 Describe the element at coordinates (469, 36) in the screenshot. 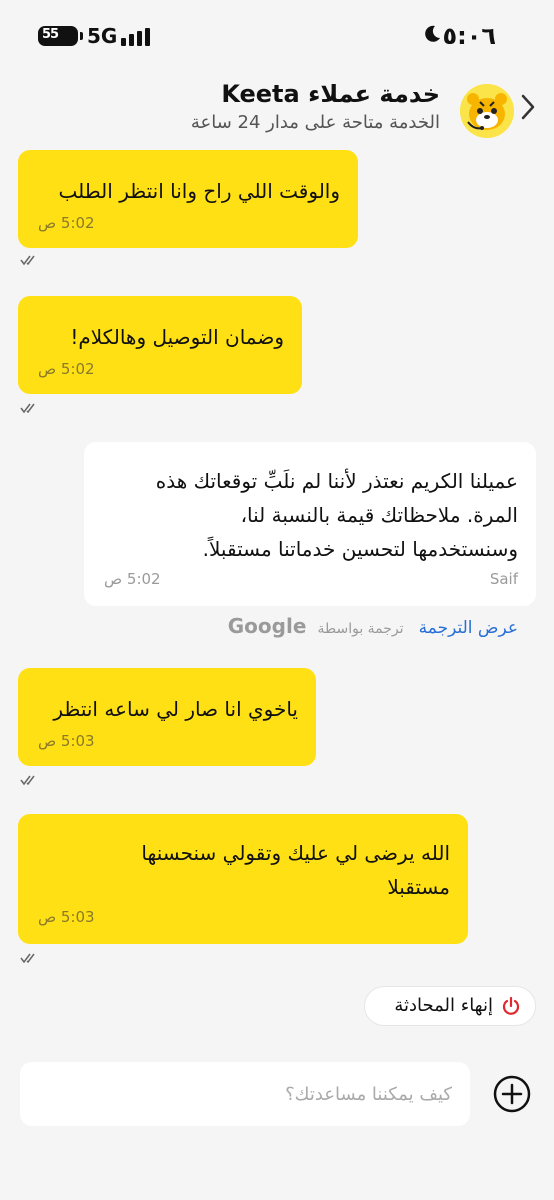

I see `status-time: ٥:٠٦` at that location.